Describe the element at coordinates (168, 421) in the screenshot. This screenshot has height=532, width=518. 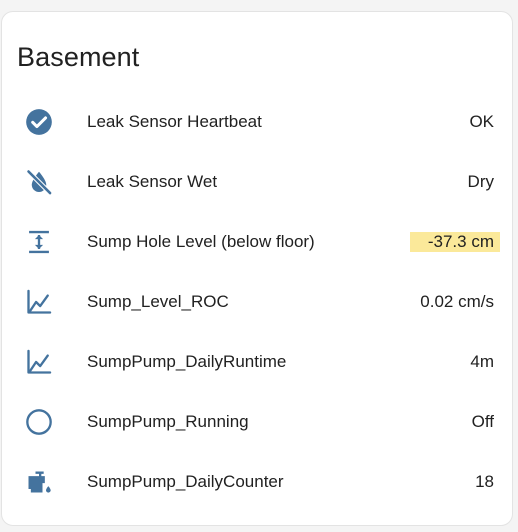
I see `entity-label: SumpPump_Running` at that location.